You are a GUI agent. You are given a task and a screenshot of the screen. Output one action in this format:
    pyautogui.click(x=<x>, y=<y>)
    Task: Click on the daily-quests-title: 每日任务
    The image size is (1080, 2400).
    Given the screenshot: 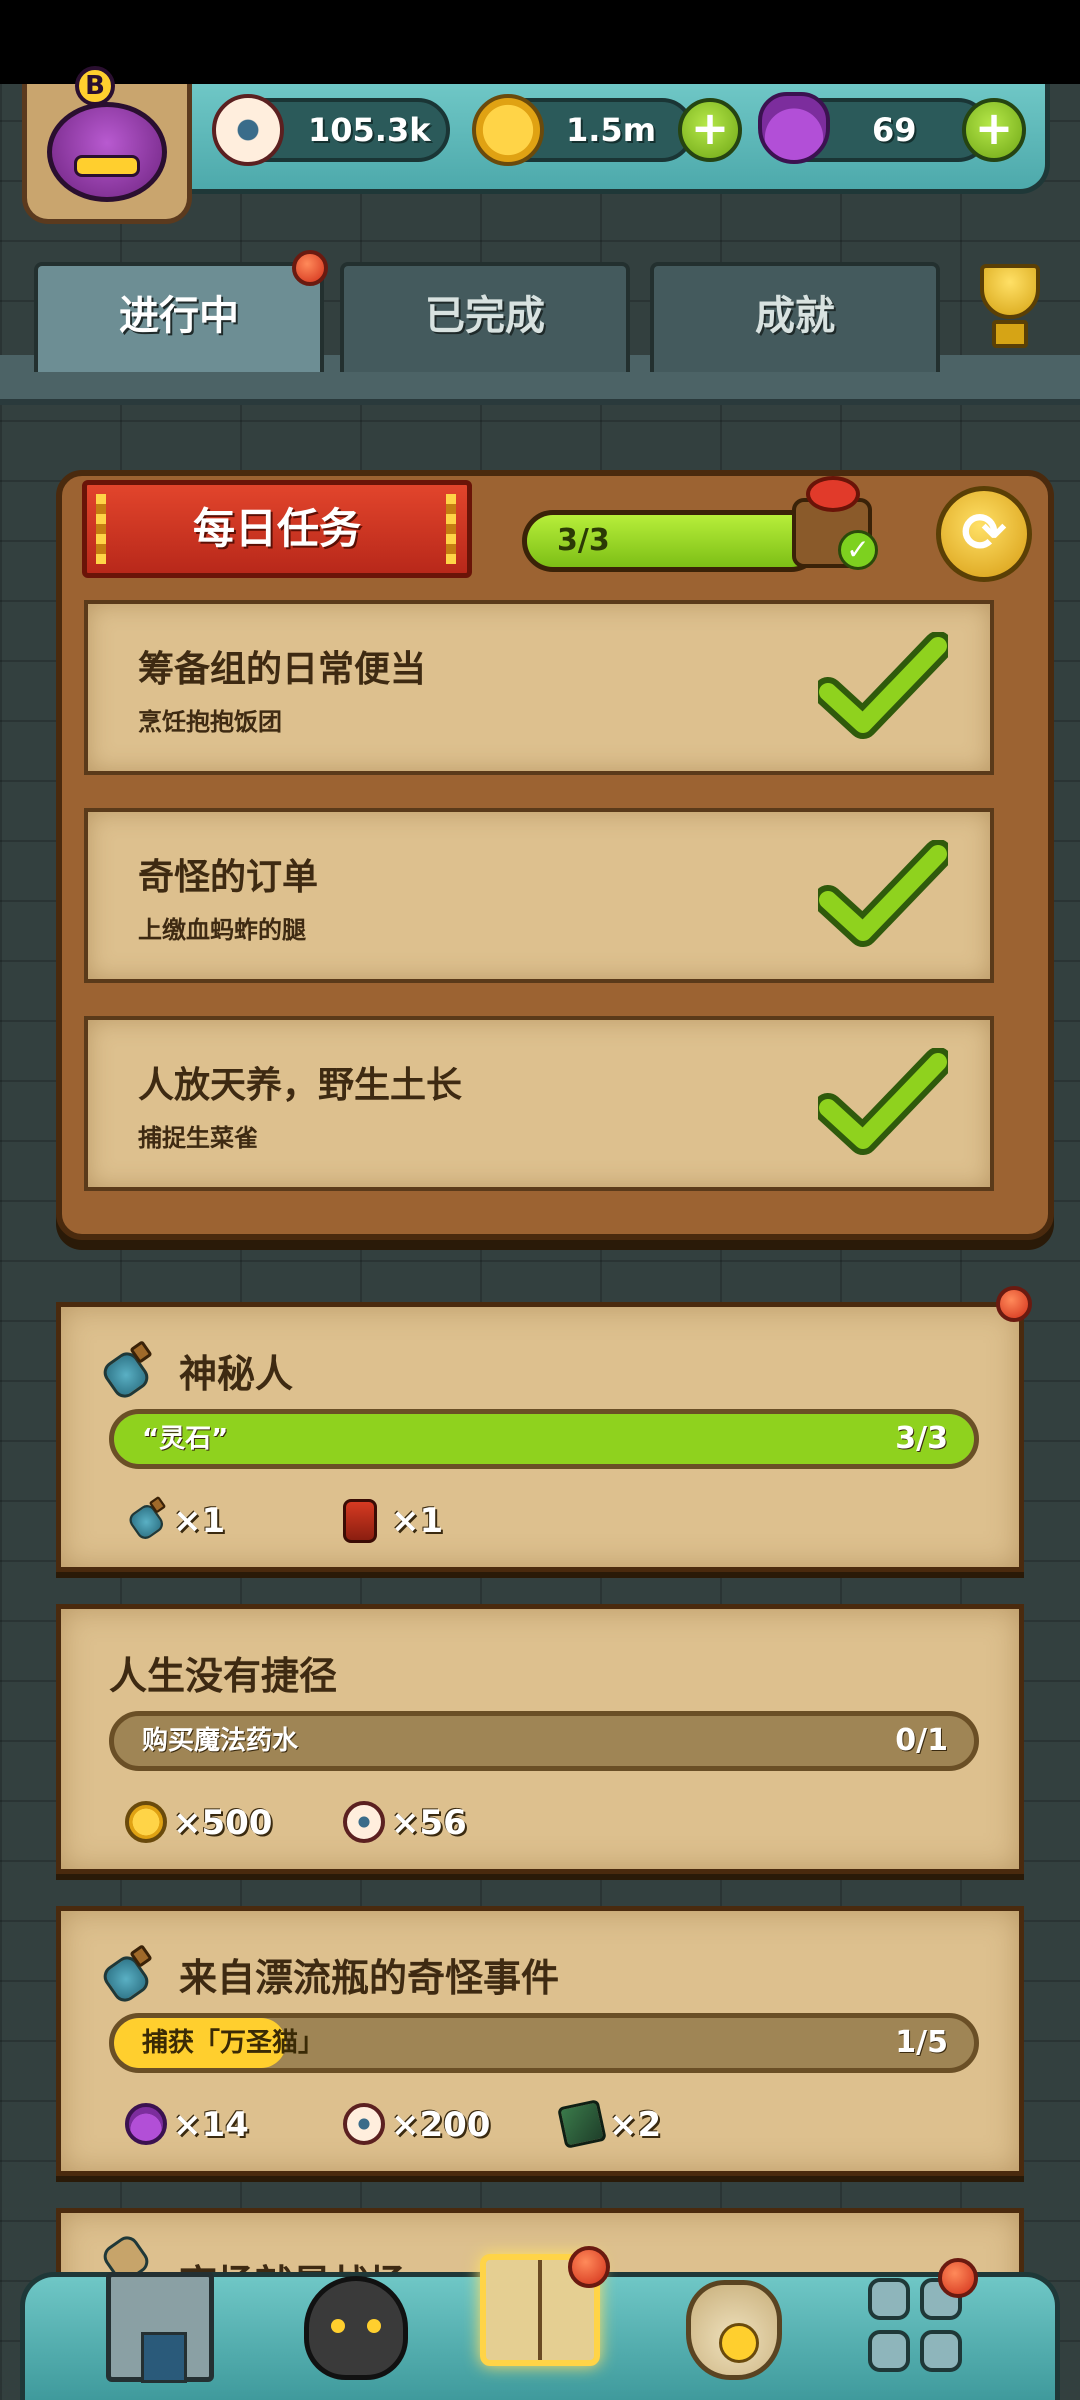 What is the action you would take?
    pyautogui.click(x=277, y=529)
    